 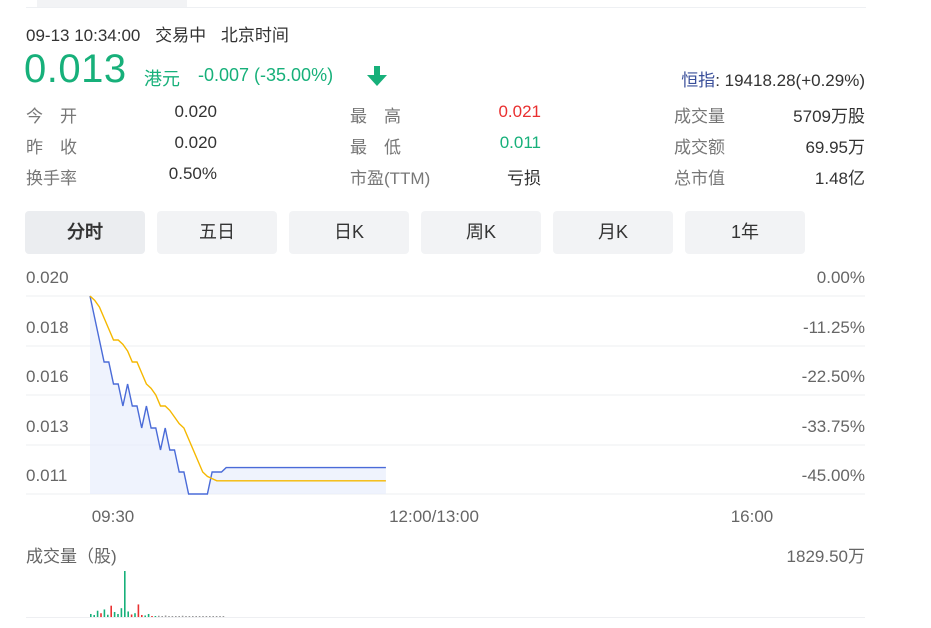 I want to click on tab-0: 分时, so click(x=85, y=232).